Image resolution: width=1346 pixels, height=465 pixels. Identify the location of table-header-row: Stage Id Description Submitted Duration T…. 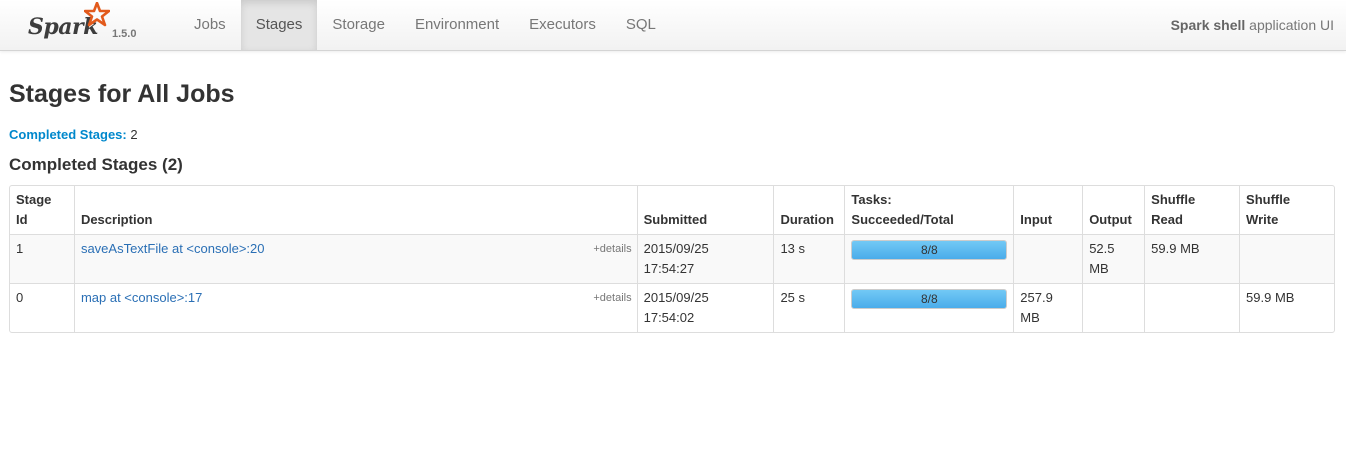
(672, 210).